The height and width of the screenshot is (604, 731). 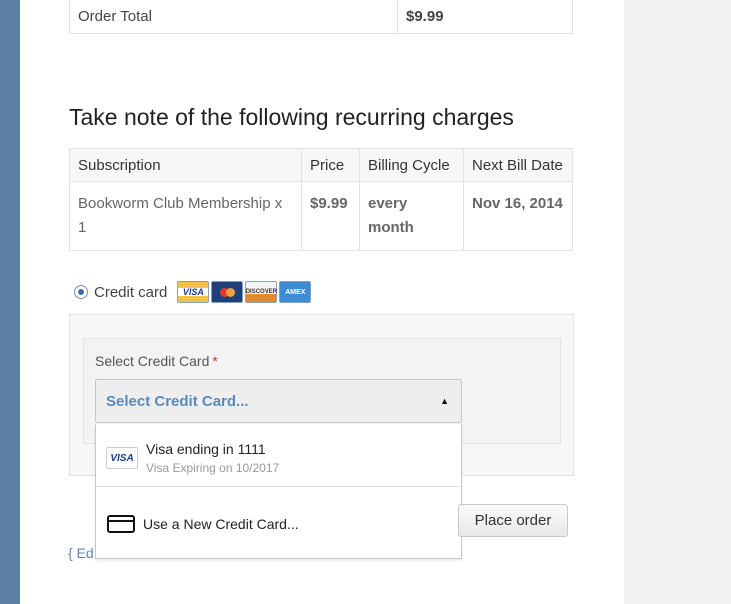 I want to click on select-credit-card-label-text: Select Credit Card, so click(x=152, y=361).